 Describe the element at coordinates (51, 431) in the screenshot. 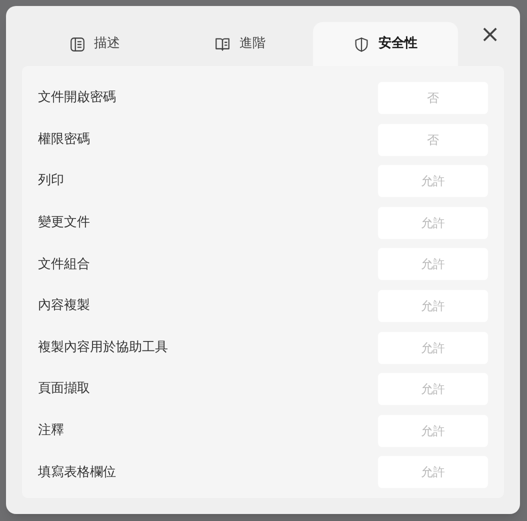

I see `setting-label: 注釋` at that location.